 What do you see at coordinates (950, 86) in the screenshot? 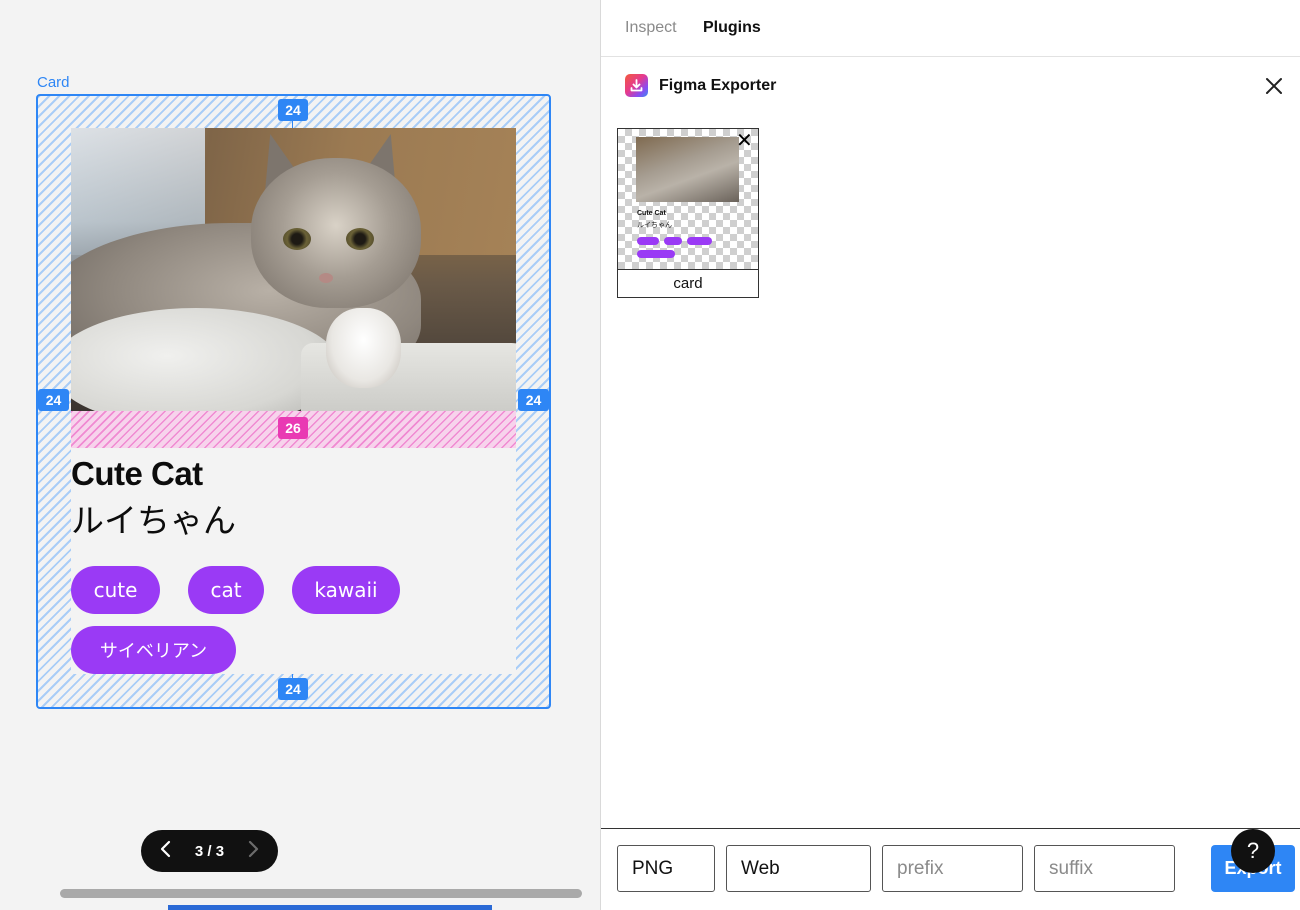
I see `plugin-header: Figma Exporter` at bounding box center [950, 86].